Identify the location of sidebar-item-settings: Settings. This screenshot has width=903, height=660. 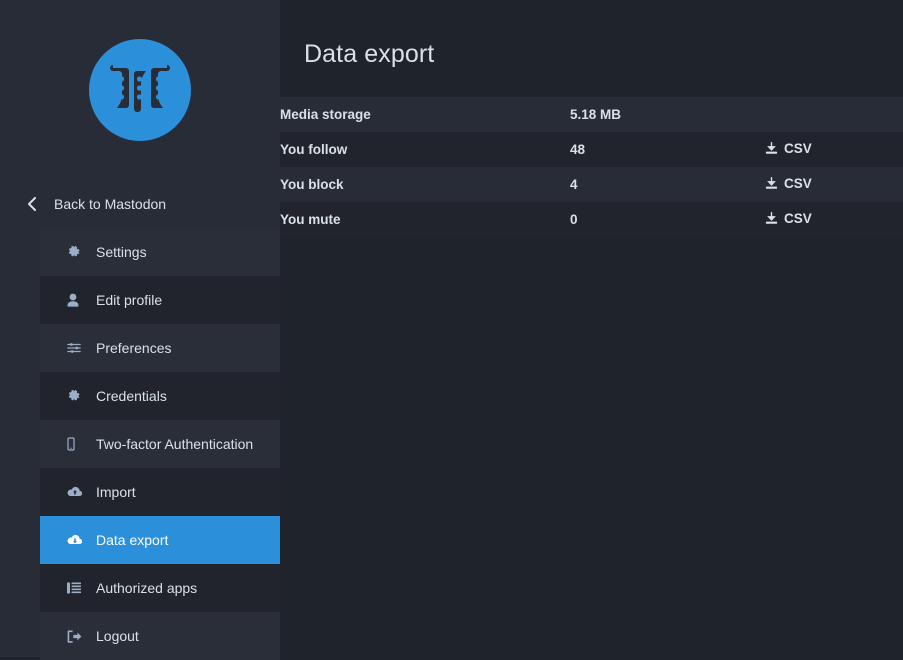
(160, 252).